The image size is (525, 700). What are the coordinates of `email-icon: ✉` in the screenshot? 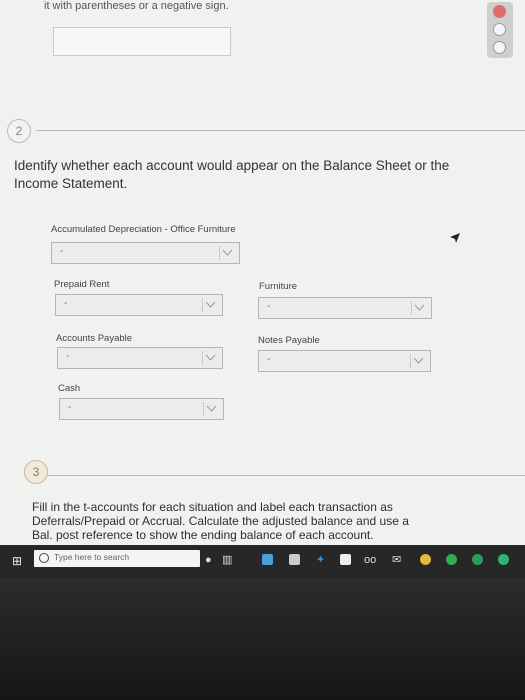 It's located at (396, 560).